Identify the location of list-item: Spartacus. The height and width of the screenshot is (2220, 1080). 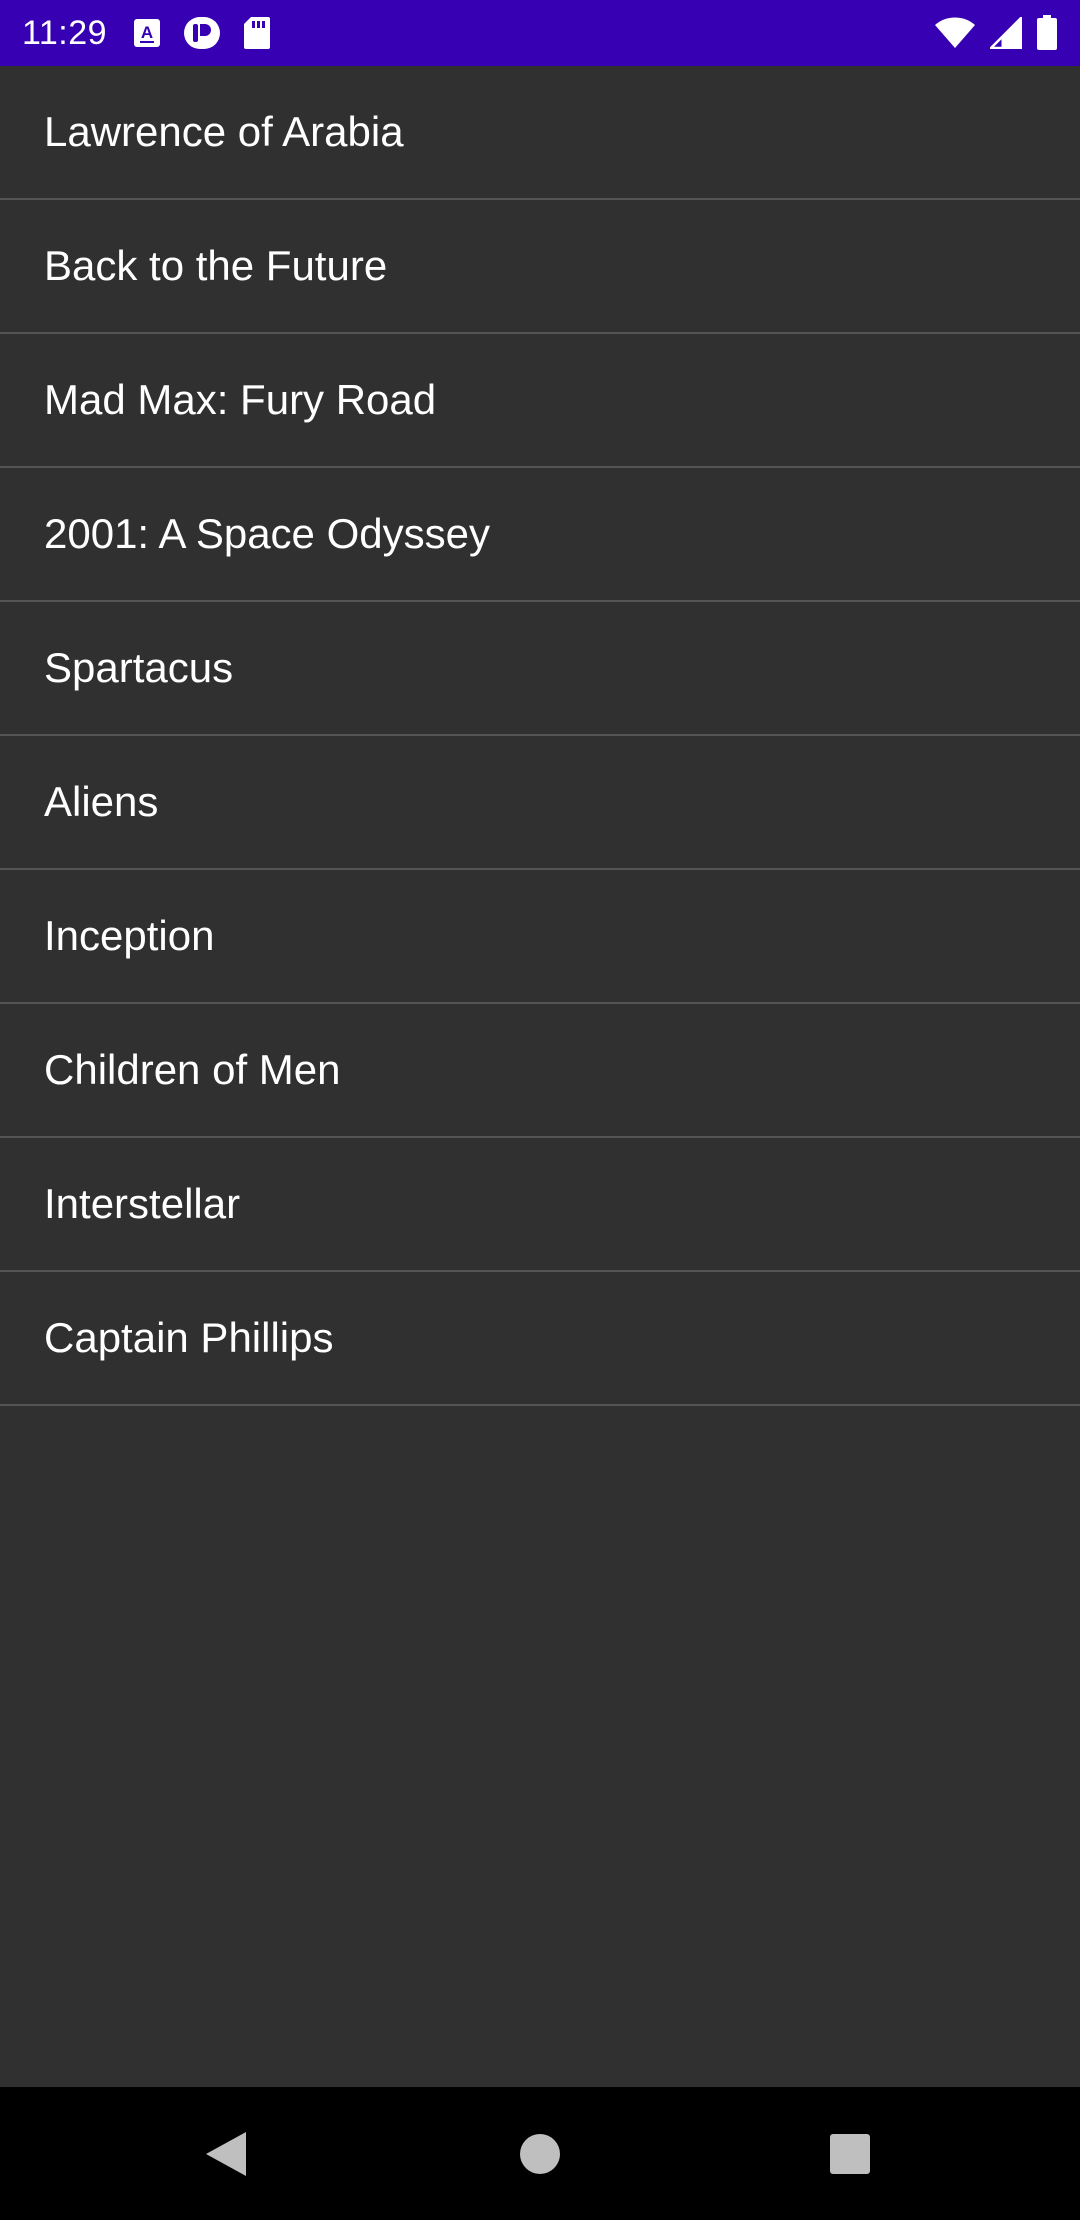
(540, 669).